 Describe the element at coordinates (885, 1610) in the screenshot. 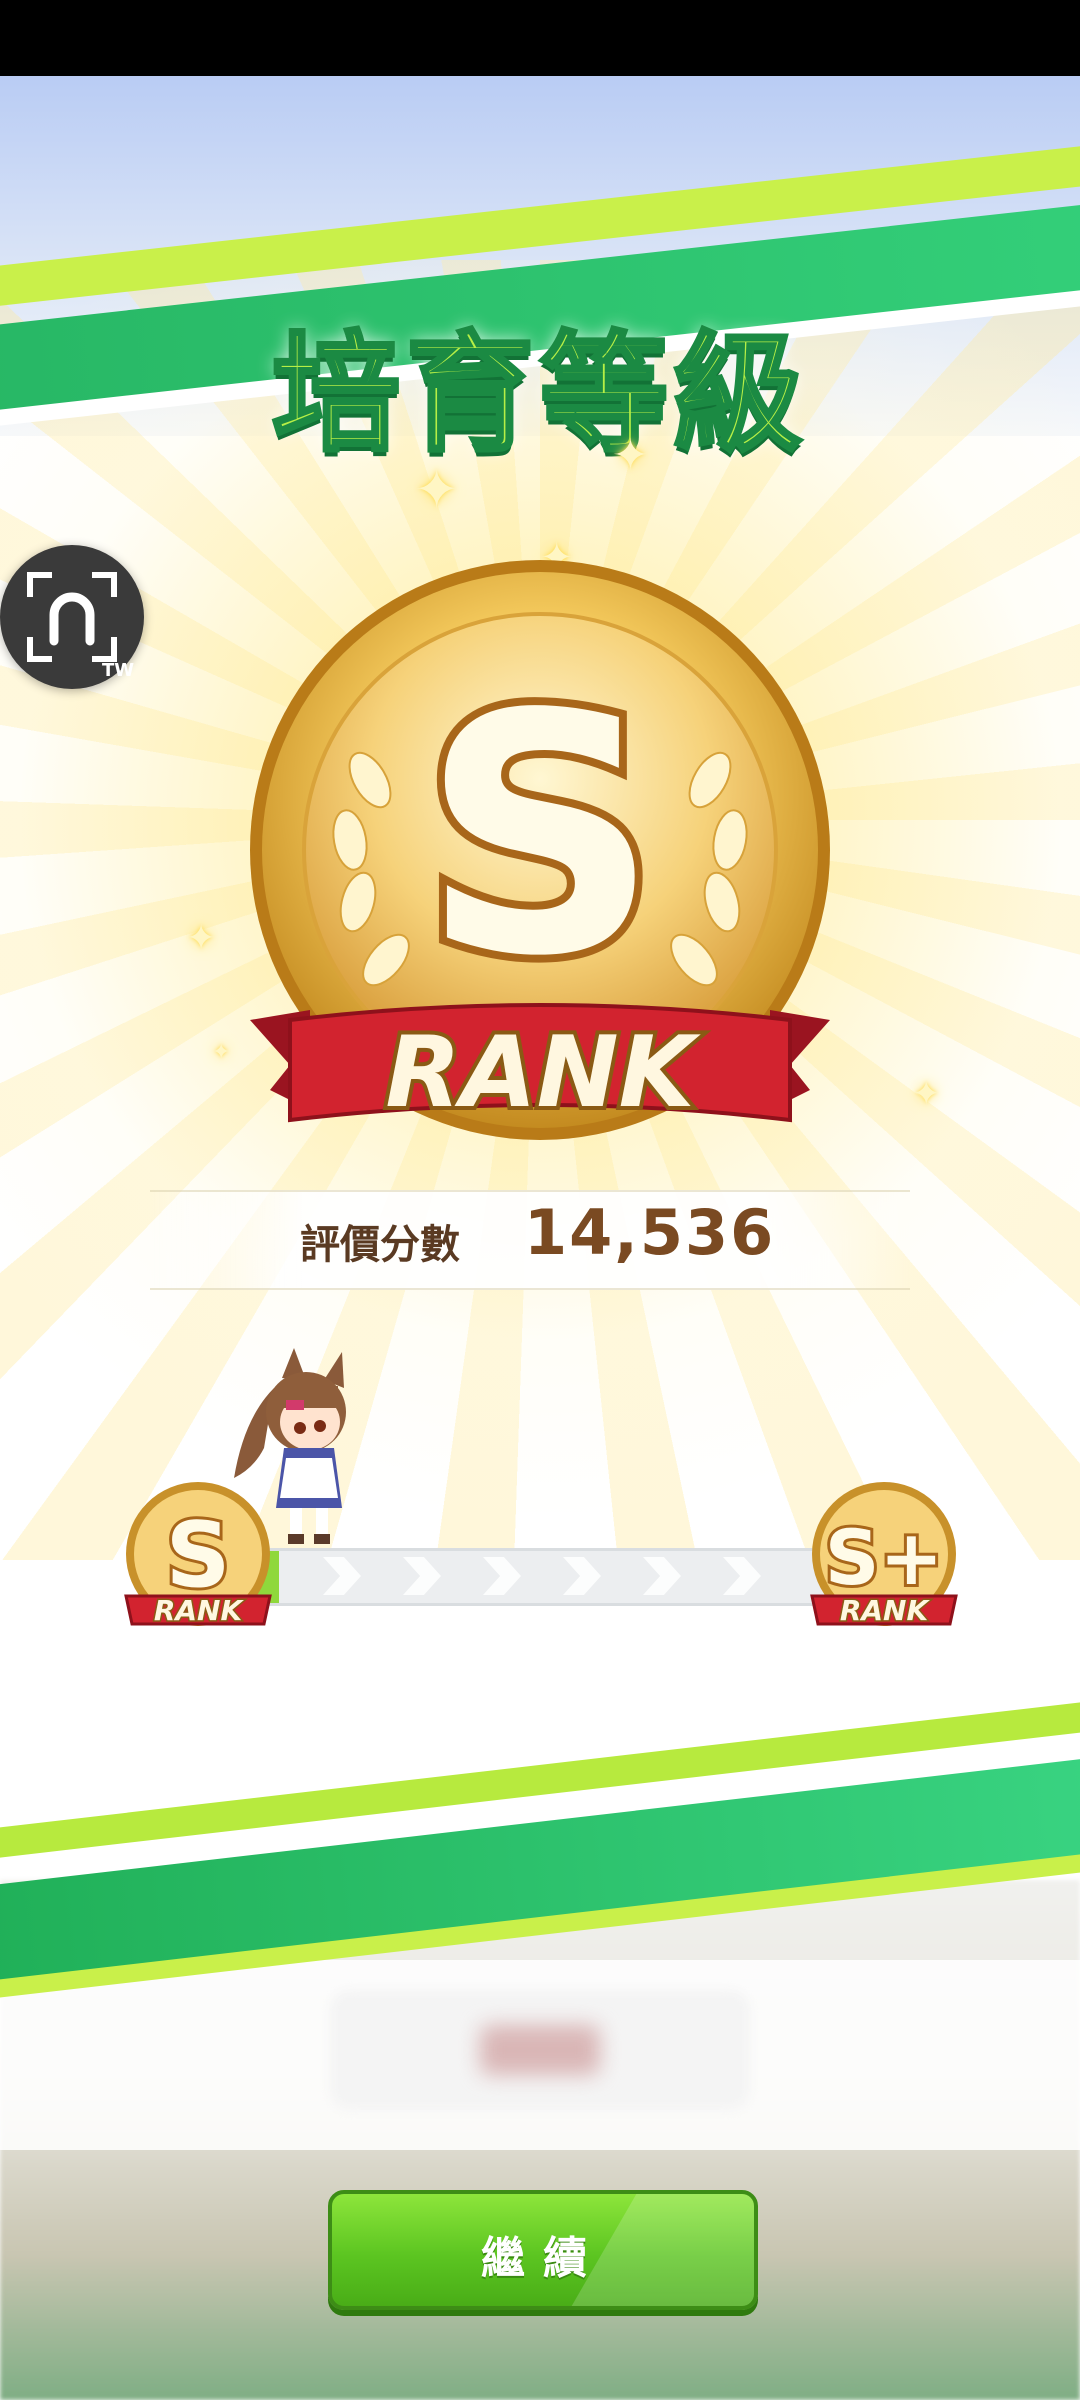

I see `next-rank-label: RANK` at that location.